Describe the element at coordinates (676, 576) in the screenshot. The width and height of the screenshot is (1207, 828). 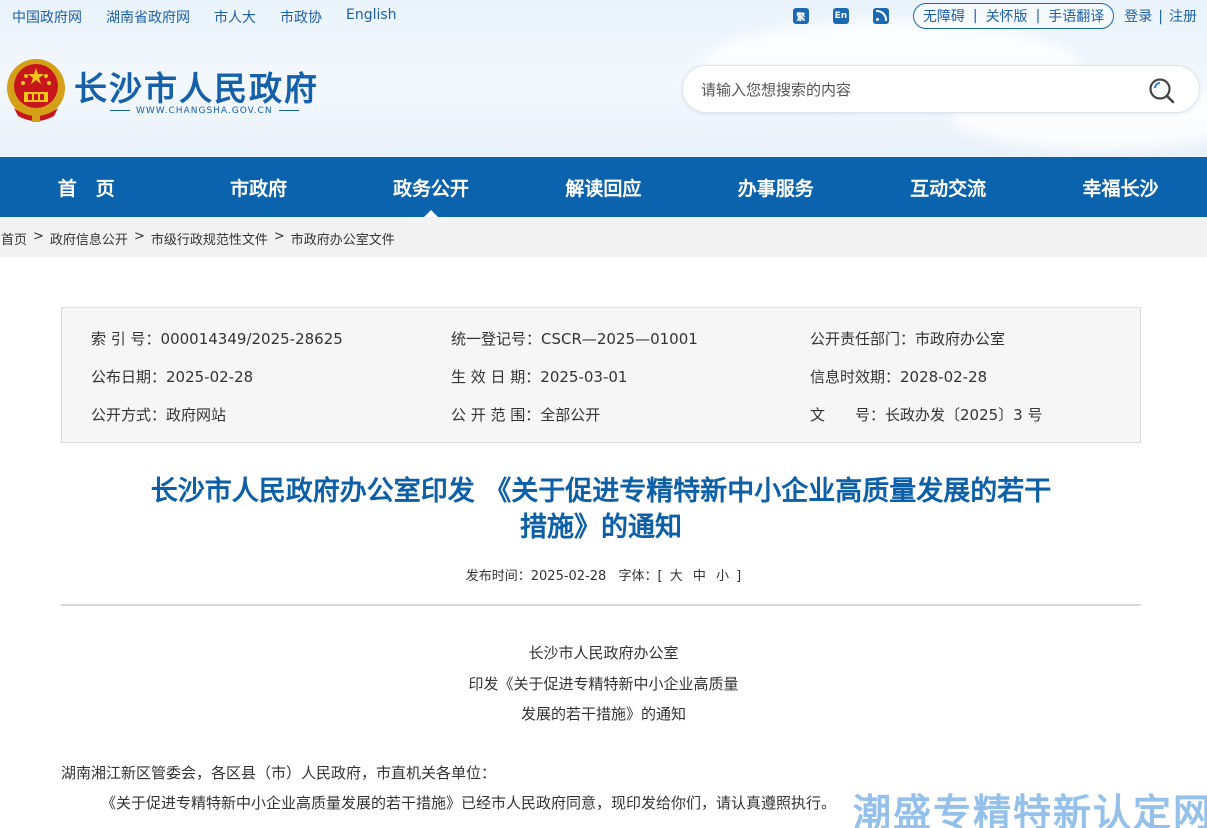
I see `font-size-large: 大` at that location.